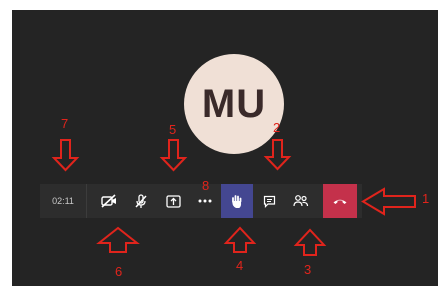  I want to click on annotation-8: 8, so click(206, 185).